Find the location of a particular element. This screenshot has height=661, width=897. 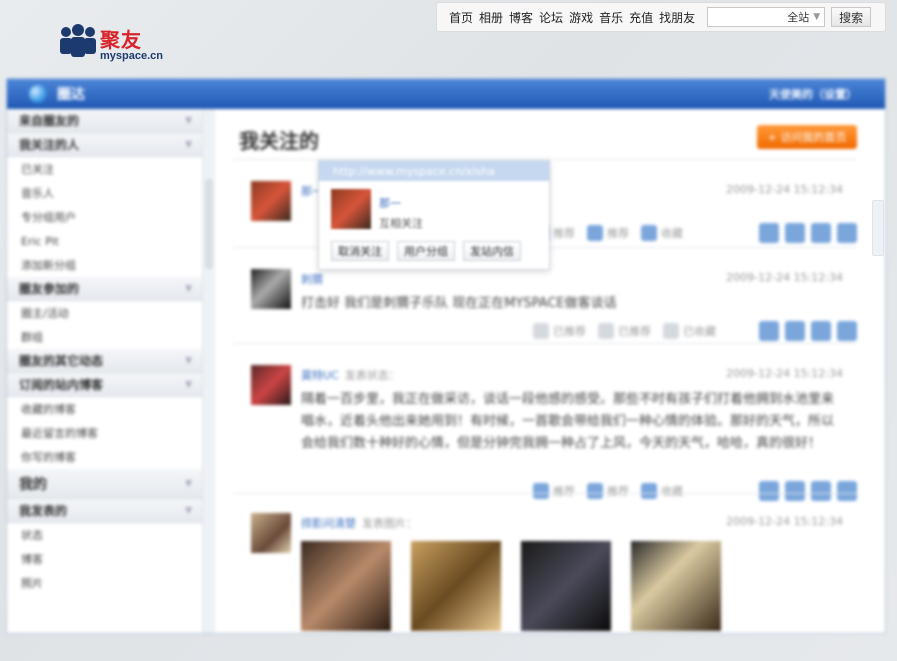

sidebar-section-header: 来自圈友的 ▼ is located at coordinates (104, 121).